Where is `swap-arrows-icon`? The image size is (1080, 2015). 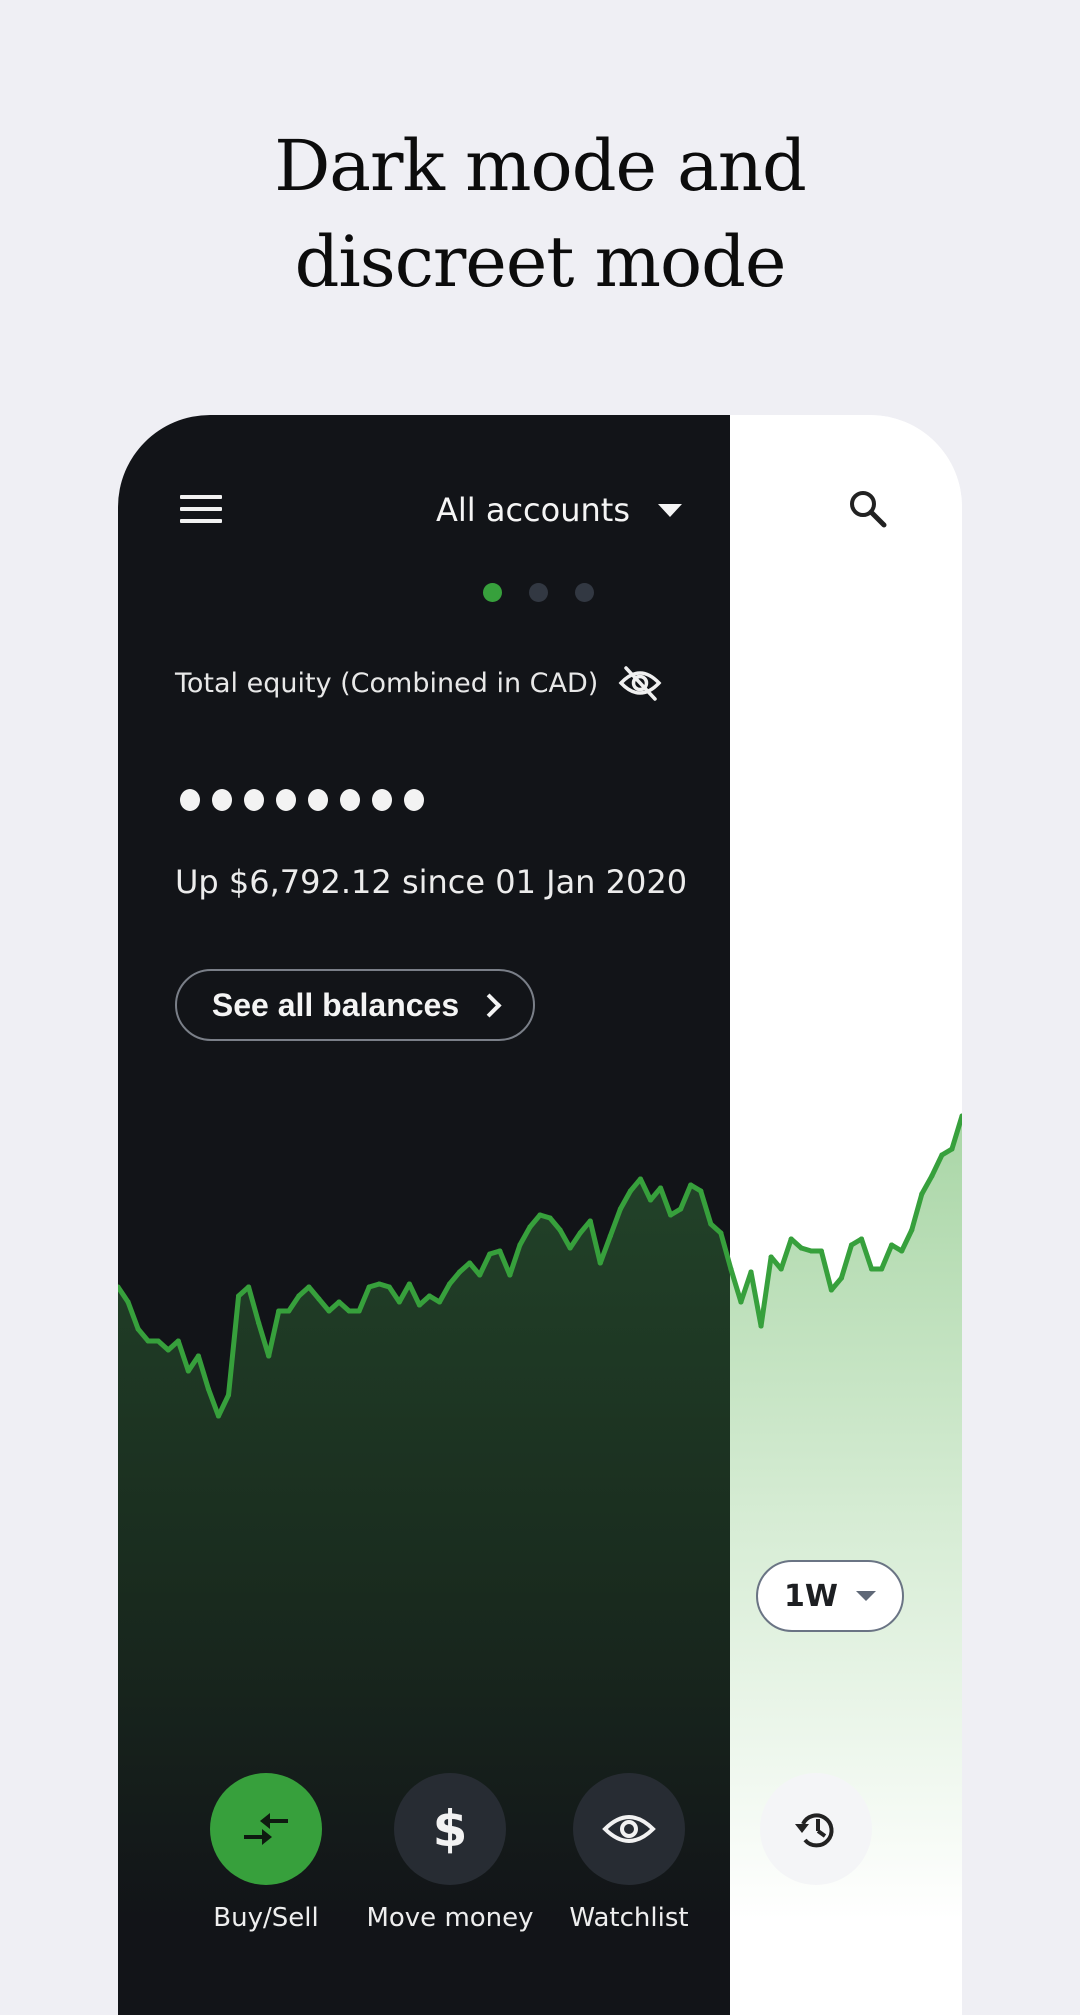 swap-arrows-icon is located at coordinates (266, 1829).